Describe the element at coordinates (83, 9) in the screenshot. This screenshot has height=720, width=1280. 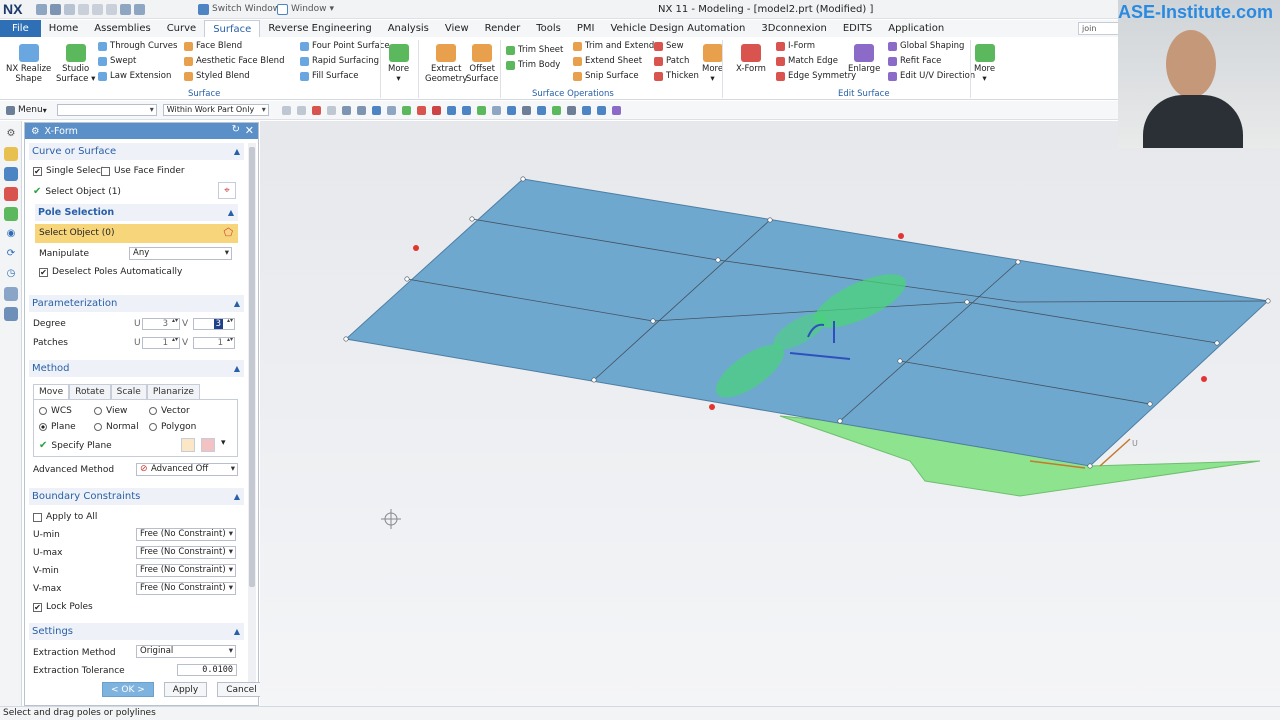
I see `cut-icon` at that location.